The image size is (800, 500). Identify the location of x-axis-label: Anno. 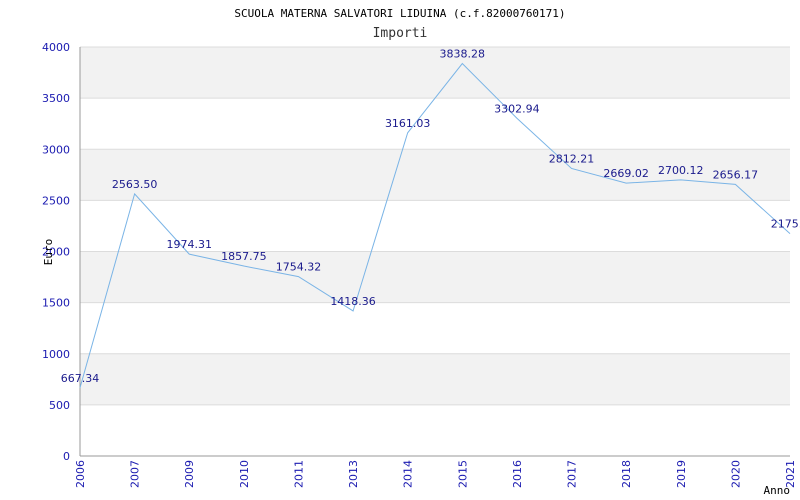
(777, 490).